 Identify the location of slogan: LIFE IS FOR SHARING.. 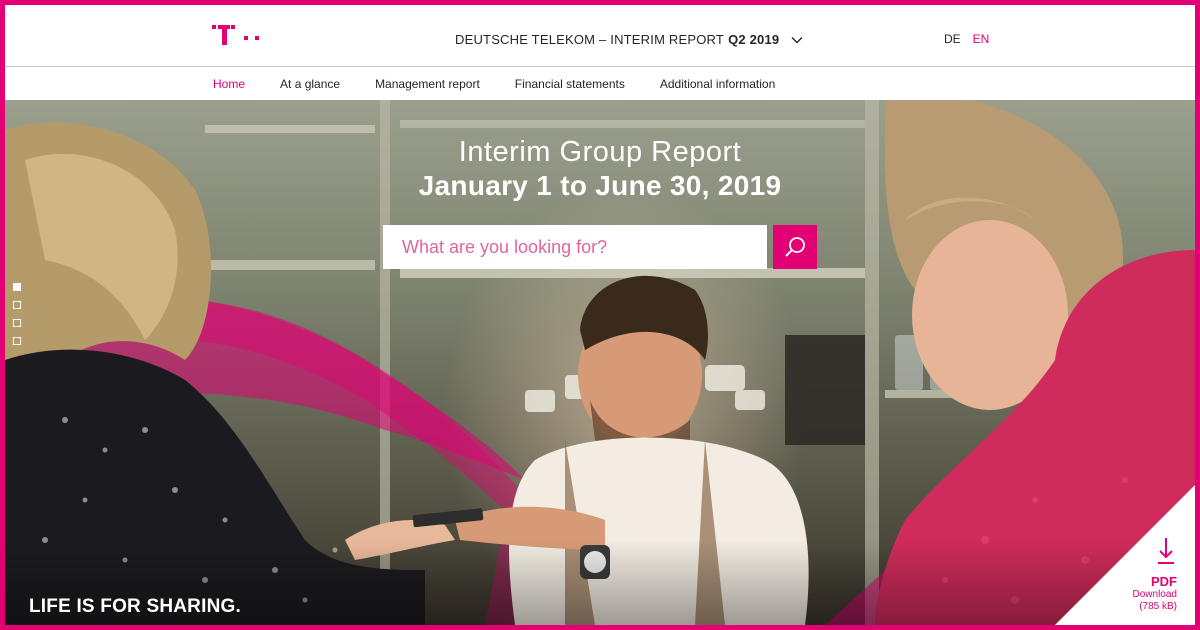
(135, 606).